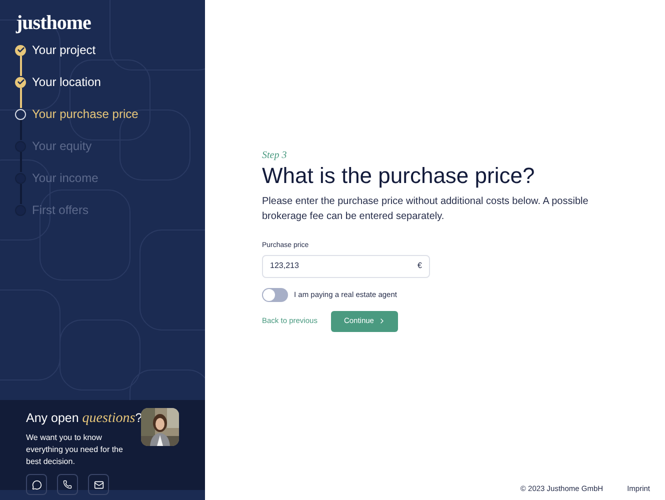 The image size is (665, 500). Describe the element at coordinates (85, 114) in the screenshot. I see `step-label: Your purchase price` at that location.